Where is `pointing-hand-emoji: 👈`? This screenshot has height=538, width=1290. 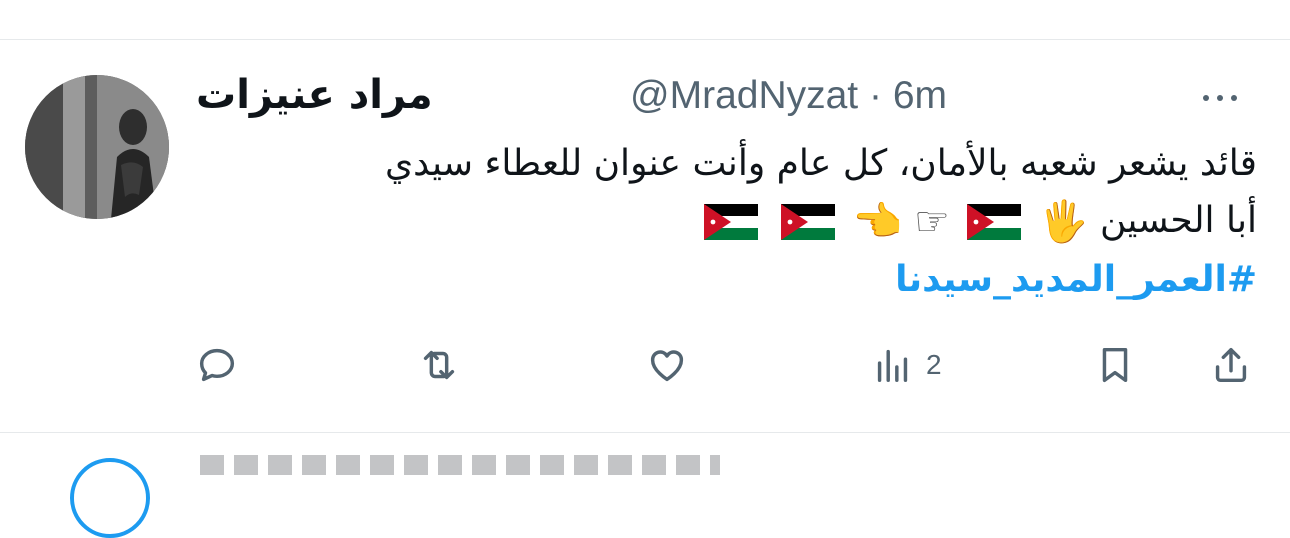 pointing-hand-emoji: 👈 is located at coordinates (877, 221).